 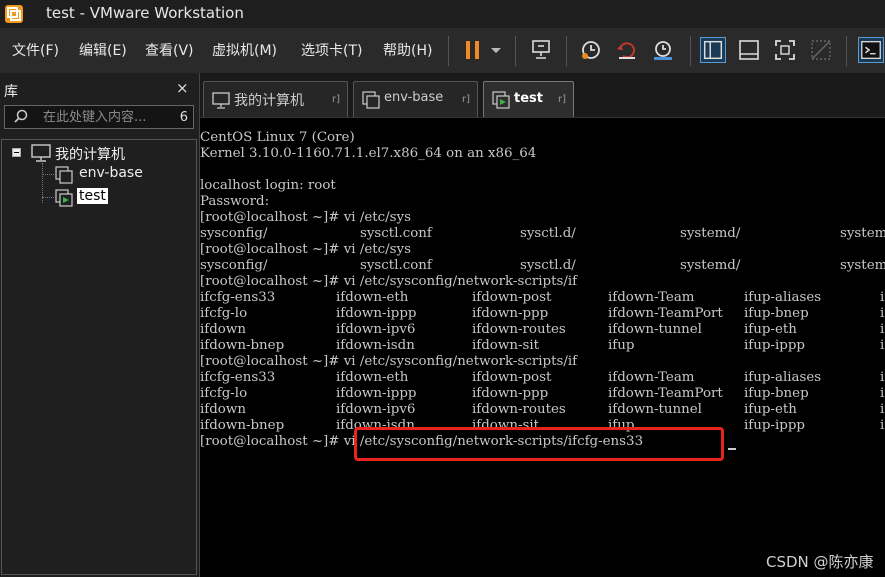 I want to click on library-view-icon, so click(x=713, y=50).